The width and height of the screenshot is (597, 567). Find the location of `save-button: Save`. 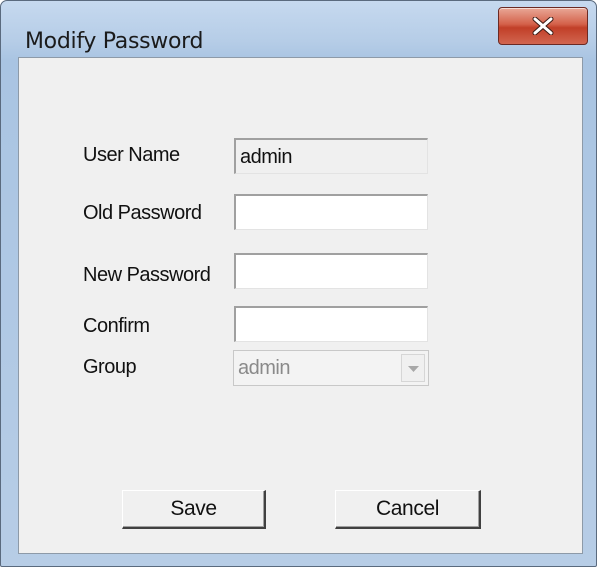

save-button: Save is located at coordinates (194, 509).